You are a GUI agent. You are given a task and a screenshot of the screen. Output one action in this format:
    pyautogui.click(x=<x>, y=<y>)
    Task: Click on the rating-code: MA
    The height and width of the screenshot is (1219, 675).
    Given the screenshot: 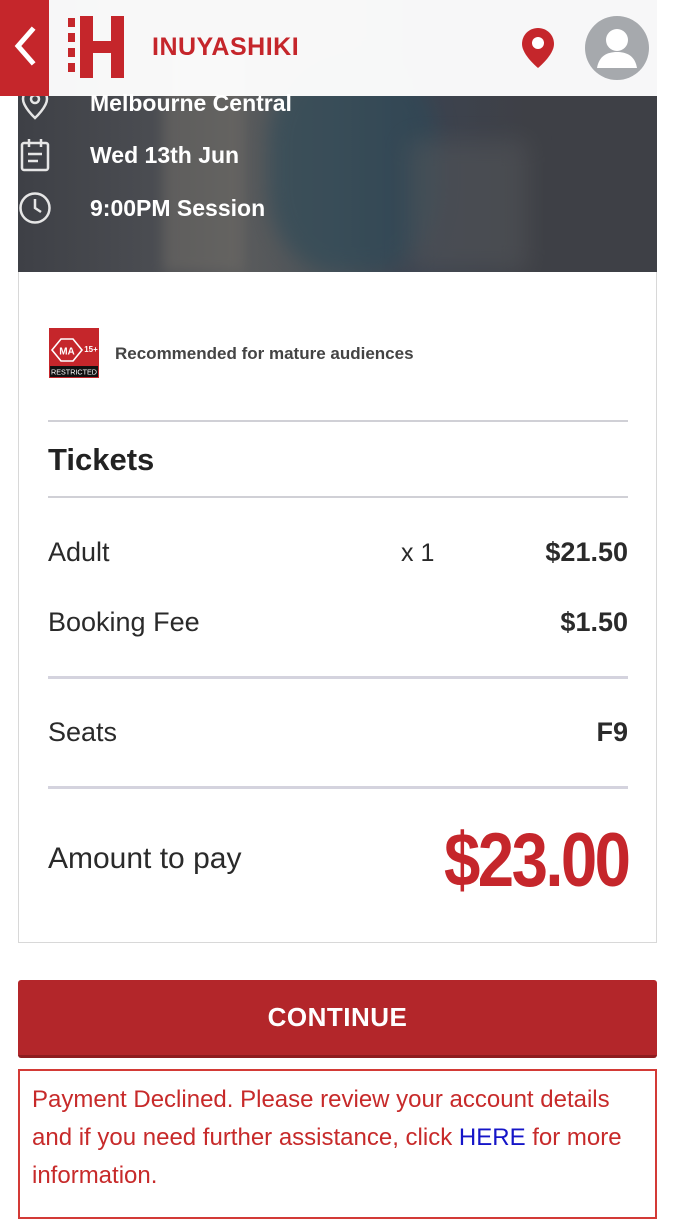 What is the action you would take?
    pyautogui.click(x=67, y=352)
    